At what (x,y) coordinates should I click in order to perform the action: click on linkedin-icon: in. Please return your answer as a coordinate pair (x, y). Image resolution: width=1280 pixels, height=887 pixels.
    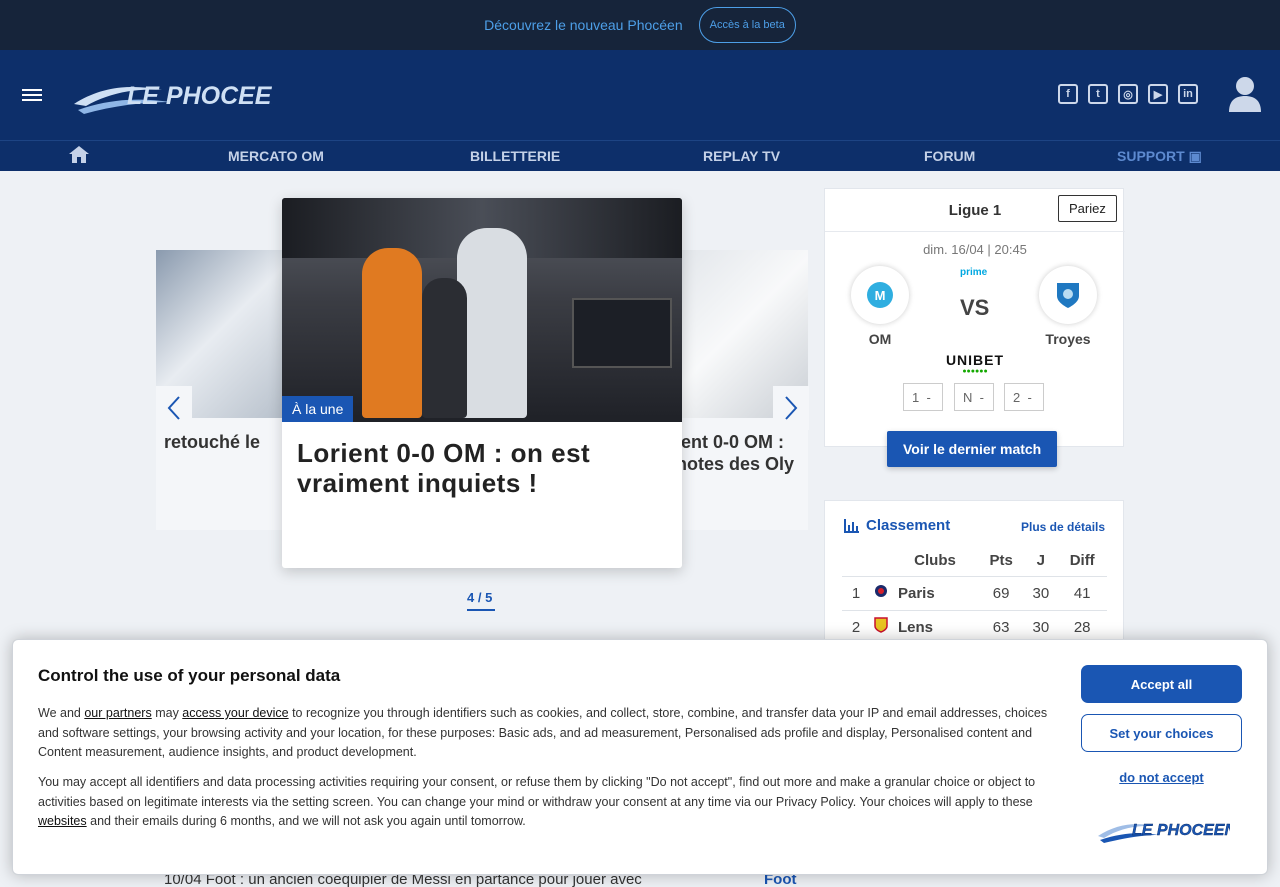
    Looking at the image, I should click on (1188, 94).